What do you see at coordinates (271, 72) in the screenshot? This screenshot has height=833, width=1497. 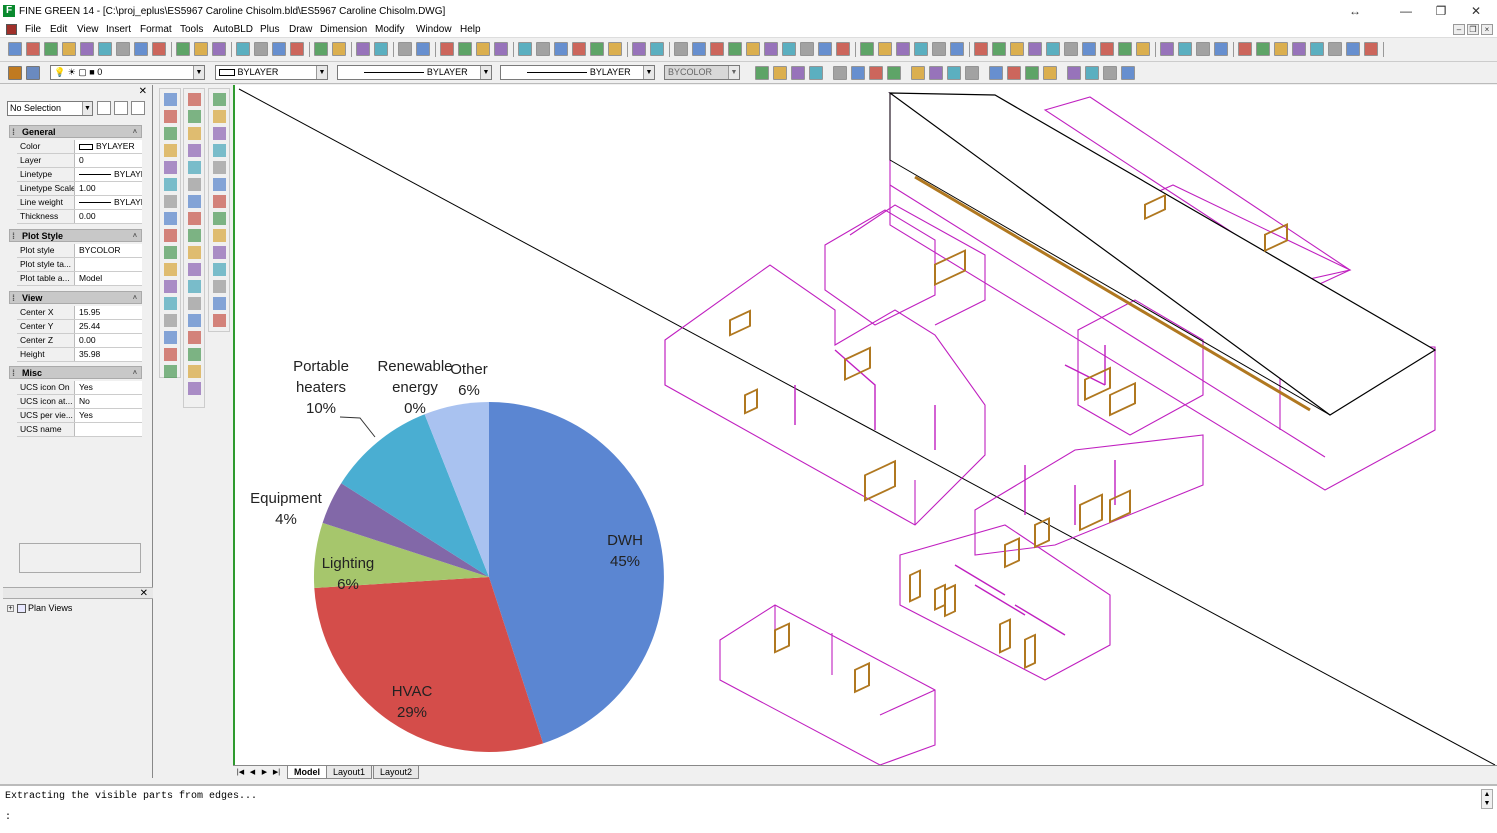 I see `color-combo: BYLAYER ▼` at bounding box center [271, 72].